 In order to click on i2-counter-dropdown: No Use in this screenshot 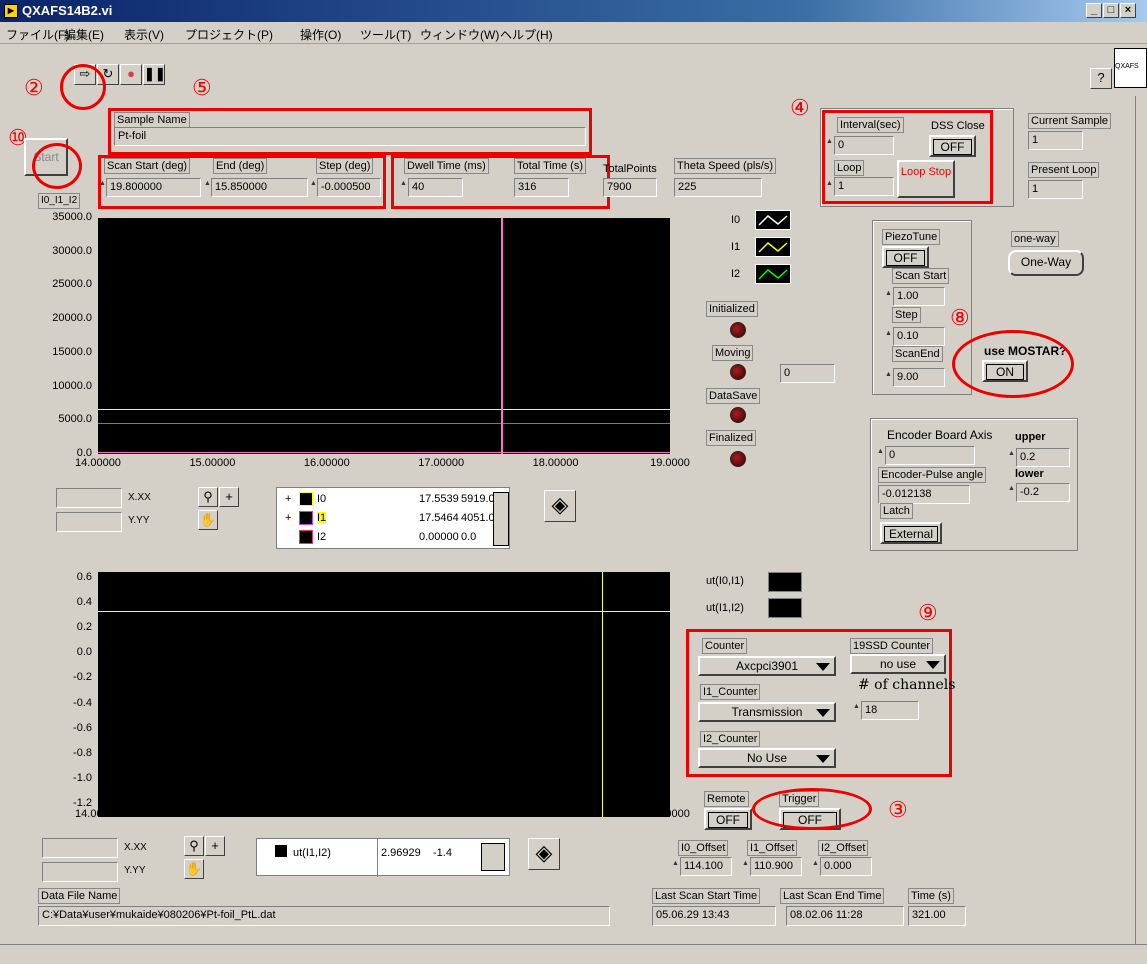, I will do `click(767, 758)`.